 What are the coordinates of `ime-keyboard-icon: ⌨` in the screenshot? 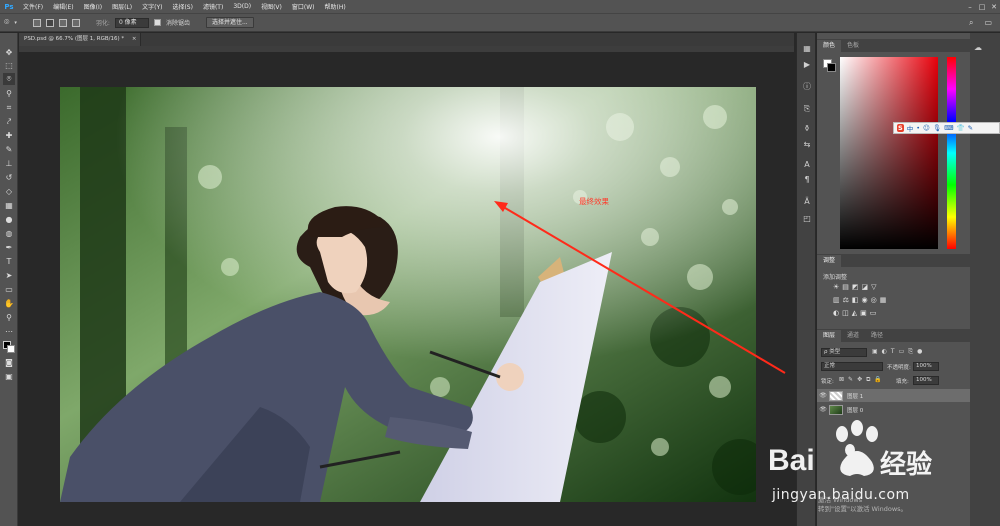 It's located at (948, 128).